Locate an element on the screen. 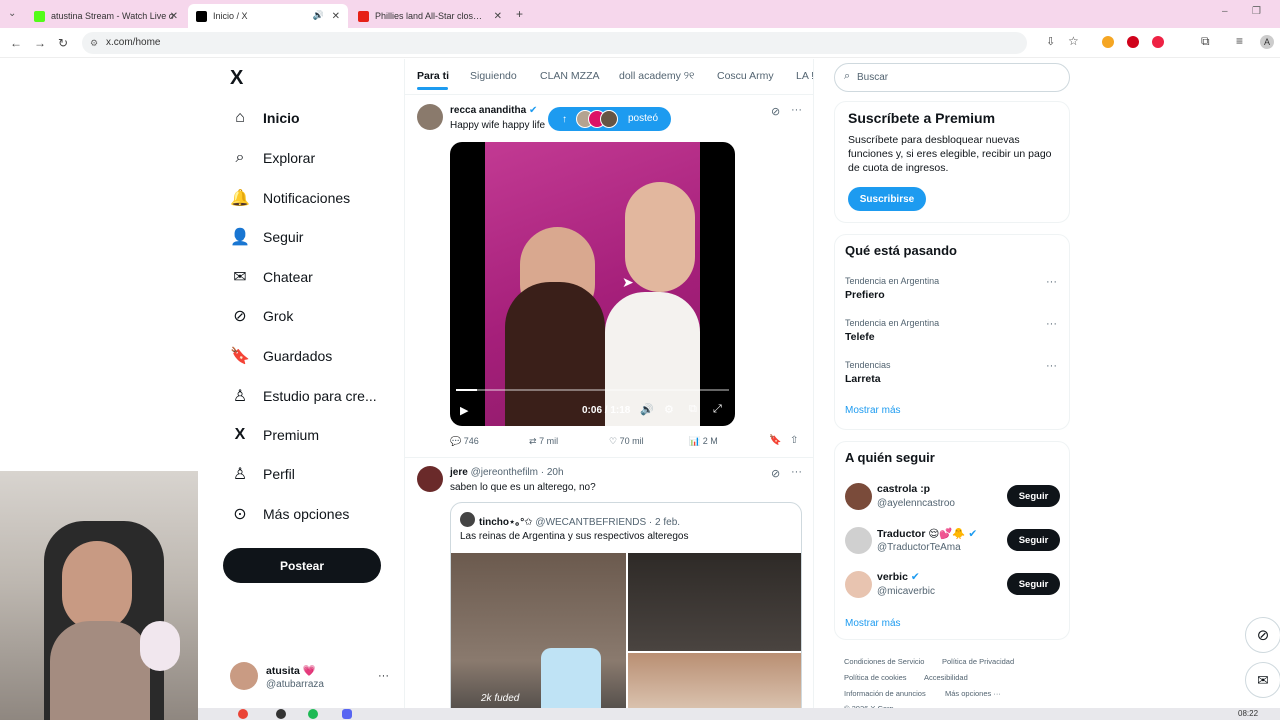  nav-item-premium: X Premium is located at coordinates (274, 435).